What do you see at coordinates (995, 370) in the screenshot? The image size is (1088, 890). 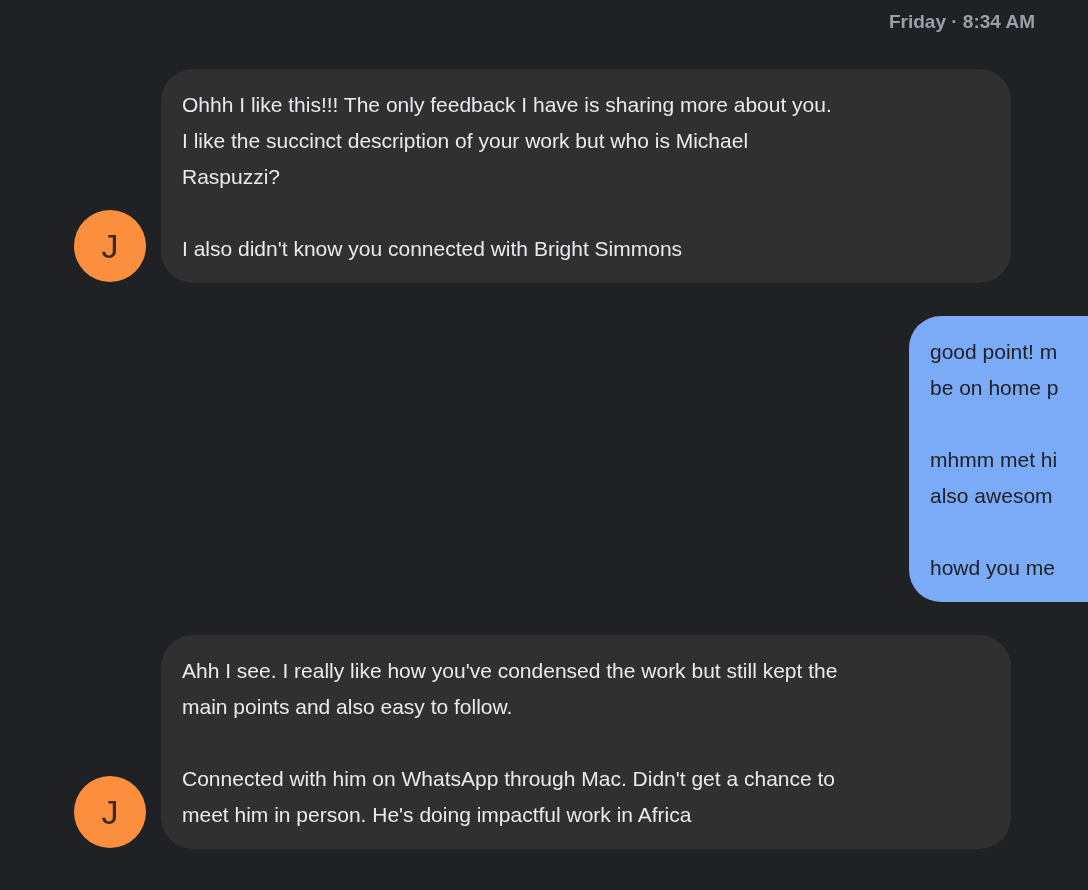 I see `message-text: good point! m be on home p` at bounding box center [995, 370].